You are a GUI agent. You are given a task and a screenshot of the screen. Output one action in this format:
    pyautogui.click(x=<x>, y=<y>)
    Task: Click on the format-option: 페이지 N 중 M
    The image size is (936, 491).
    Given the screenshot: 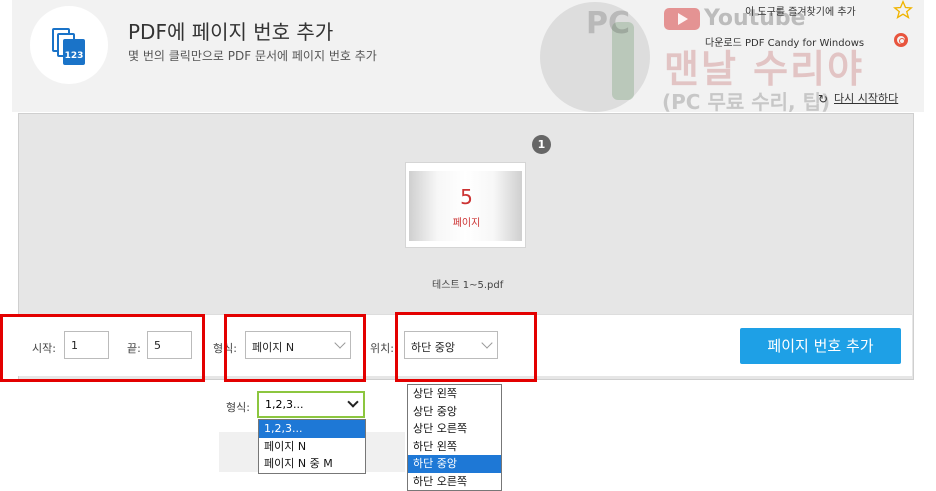 What is the action you would take?
    pyautogui.click(x=312, y=464)
    